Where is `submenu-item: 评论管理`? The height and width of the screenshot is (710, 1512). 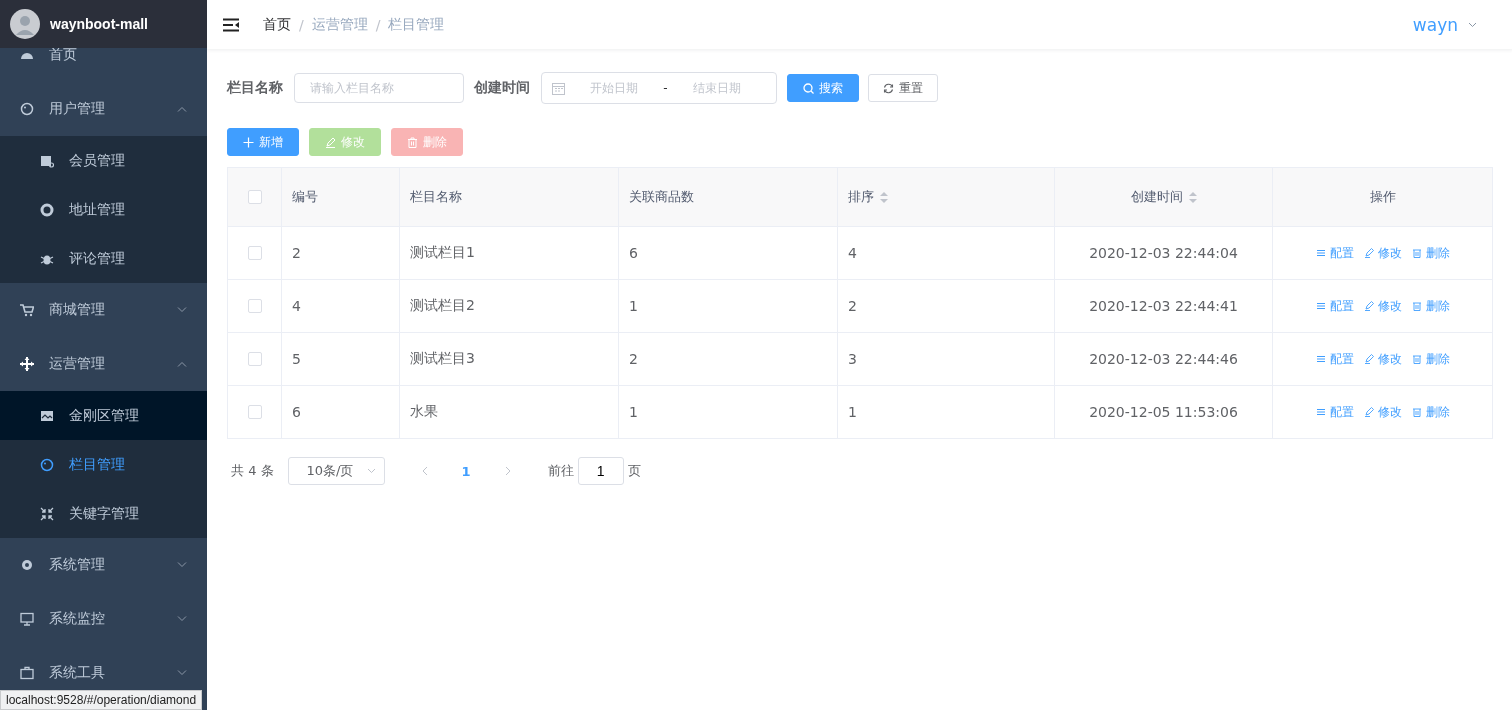
submenu-item: 评论管理 is located at coordinates (103, 258).